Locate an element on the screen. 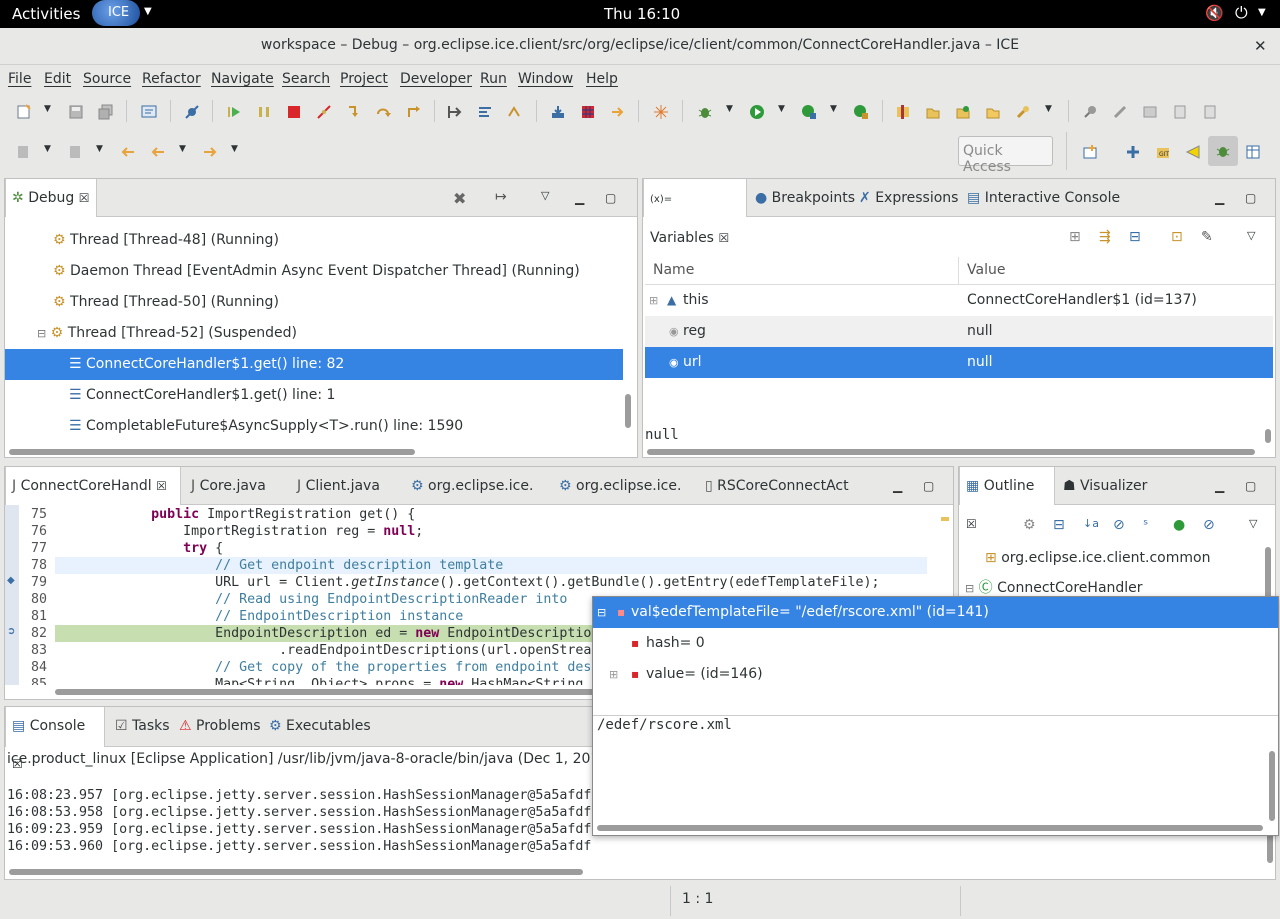 Image resolution: width=1280 pixels, height=919 pixels. perspective-arrow-icon is located at coordinates (1193, 152).